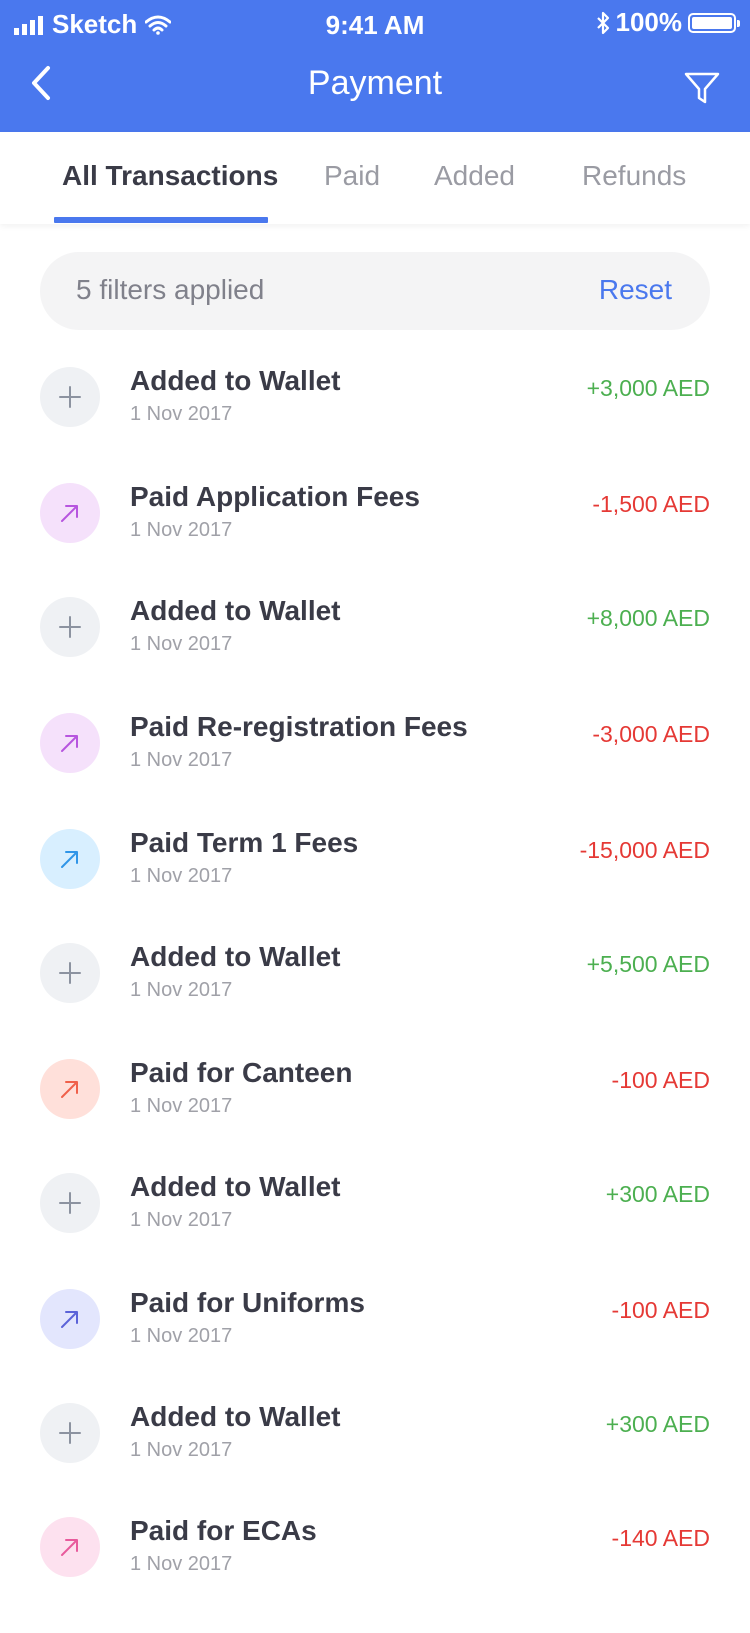  What do you see at coordinates (648, 388) in the screenshot?
I see `transaction-amount: +3,000 AED` at bounding box center [648, 388].